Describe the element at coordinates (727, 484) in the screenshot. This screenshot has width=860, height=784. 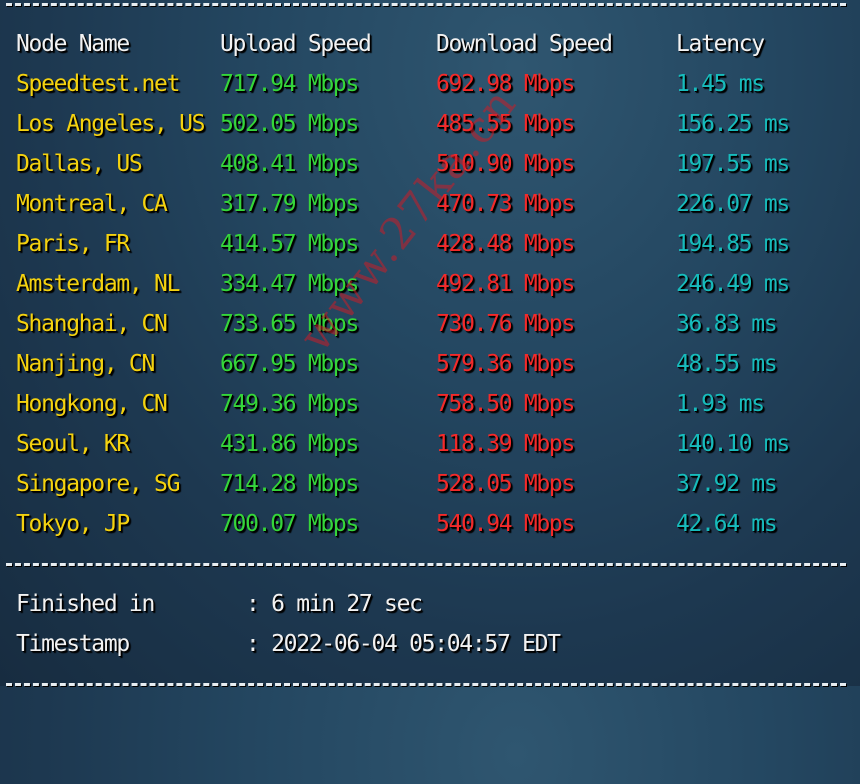
I see `latency: 37.92 ms` at that location.